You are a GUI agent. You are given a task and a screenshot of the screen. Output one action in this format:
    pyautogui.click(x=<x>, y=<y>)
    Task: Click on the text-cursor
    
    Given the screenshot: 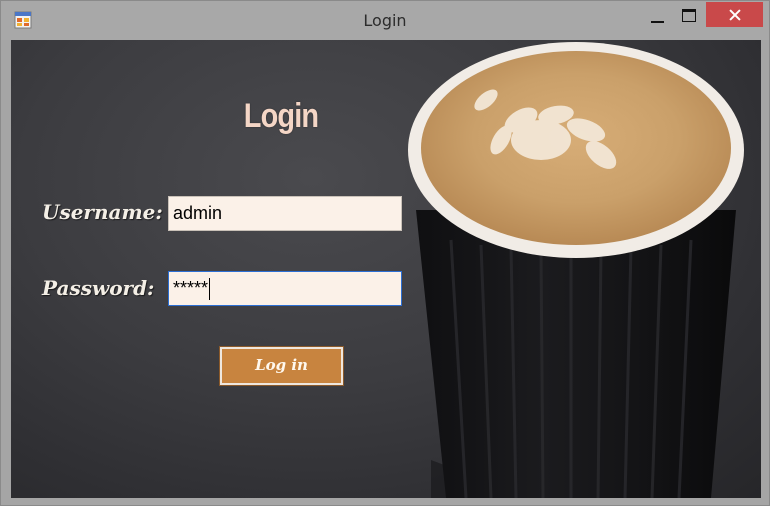 What is the action you would take?
    pyautogui.click(x=210, y=289)
    